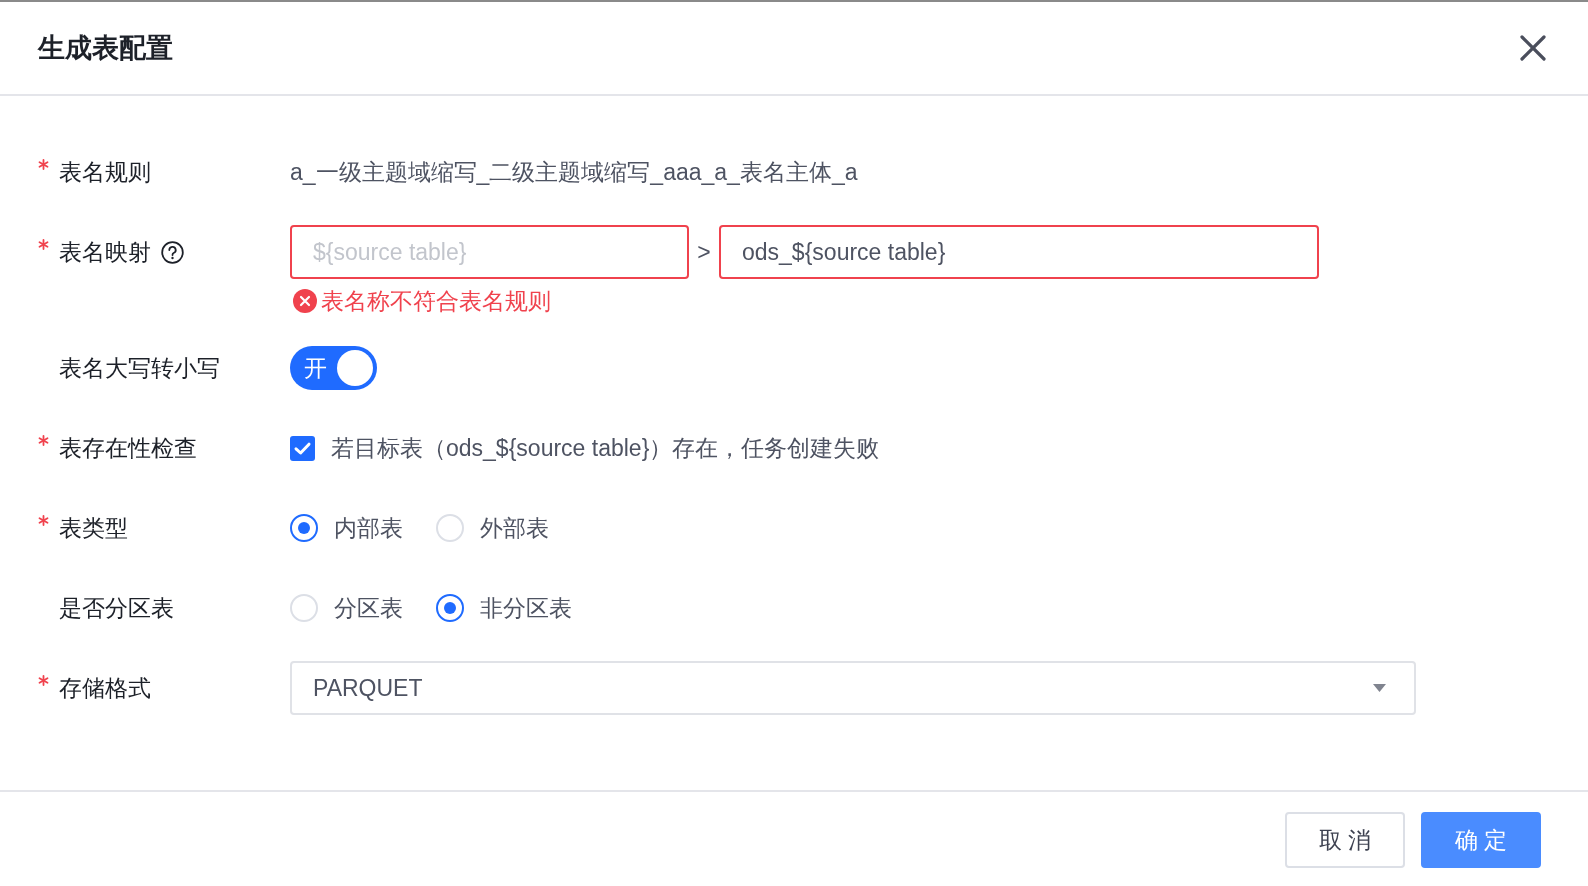  Describe the element at coordinates (1019, 252) in the screenshot. I see `input-field: ods_${source table}` at that location.